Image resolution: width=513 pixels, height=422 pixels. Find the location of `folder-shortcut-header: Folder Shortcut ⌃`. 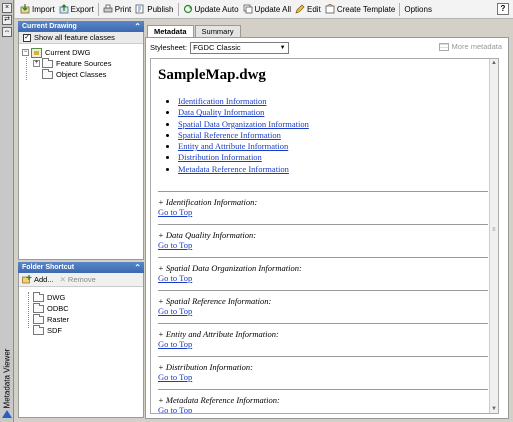

folder-shortcut-header: Folder Shortcut ⌃ is located at coordinates (81, 267).